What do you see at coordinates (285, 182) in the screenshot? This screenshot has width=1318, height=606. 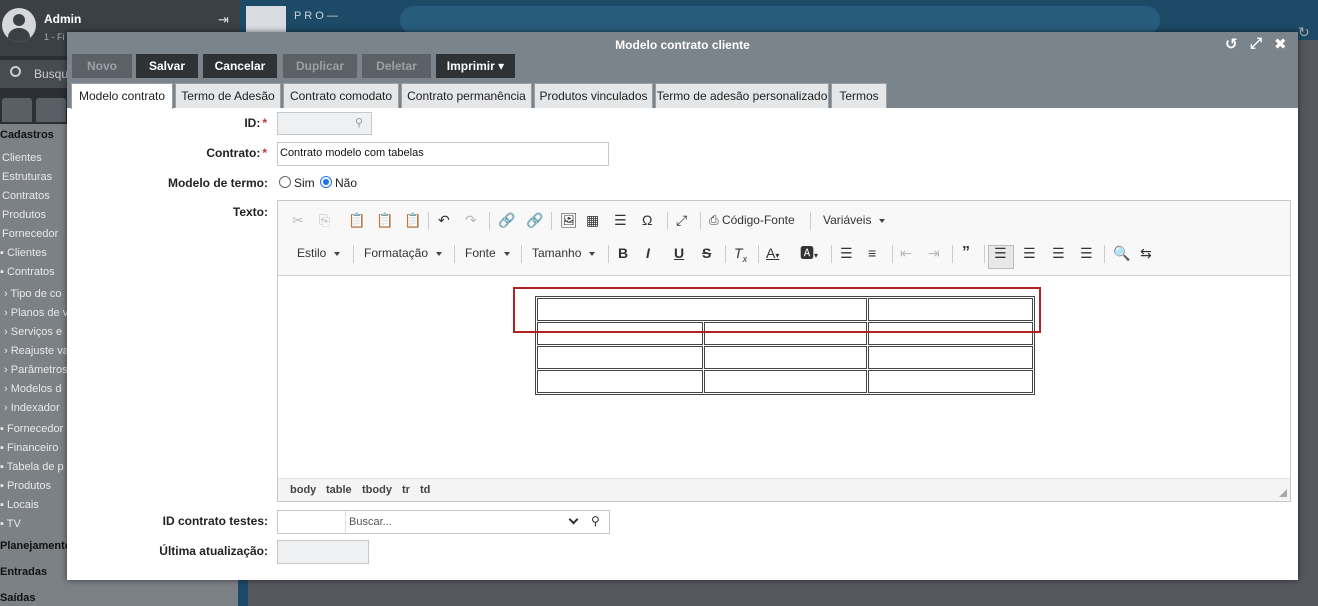 I see `sim-radio` at bounding box center [285, 182].